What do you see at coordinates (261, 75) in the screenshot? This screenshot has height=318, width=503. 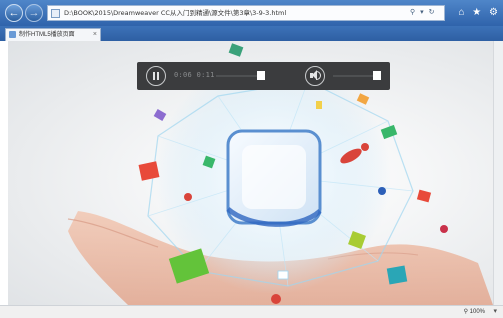 I see `progress-thumb` at bounding box center [261, 75].